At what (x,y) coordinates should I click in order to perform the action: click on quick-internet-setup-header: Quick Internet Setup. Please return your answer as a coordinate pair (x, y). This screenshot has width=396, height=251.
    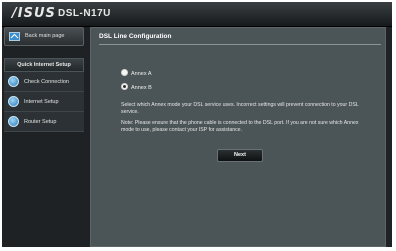
    Looking at the image, I should click on (44, 65).